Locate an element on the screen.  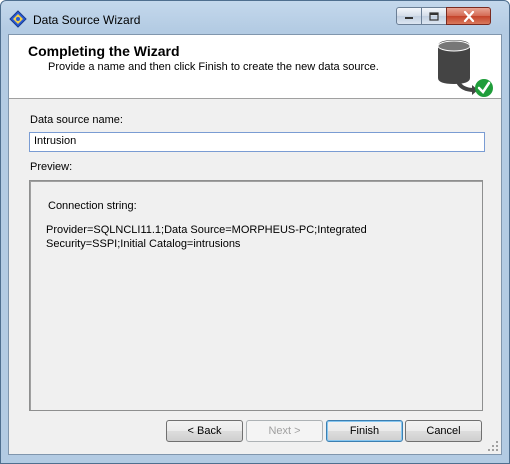
preview-label: Preview: is located at coordinates (51, 167).